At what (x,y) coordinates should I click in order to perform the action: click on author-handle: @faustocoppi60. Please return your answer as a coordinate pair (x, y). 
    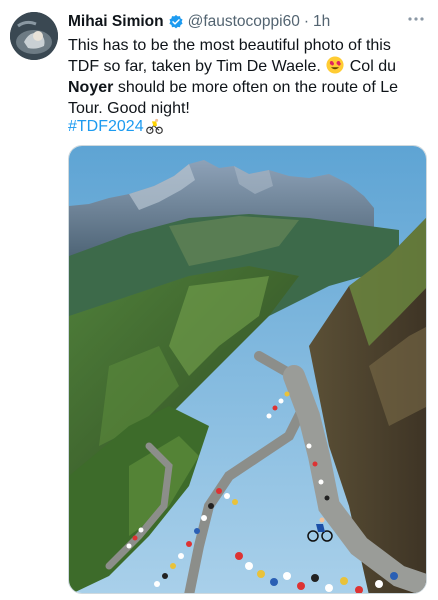
    Looking at the image, I should click on (244, 22).